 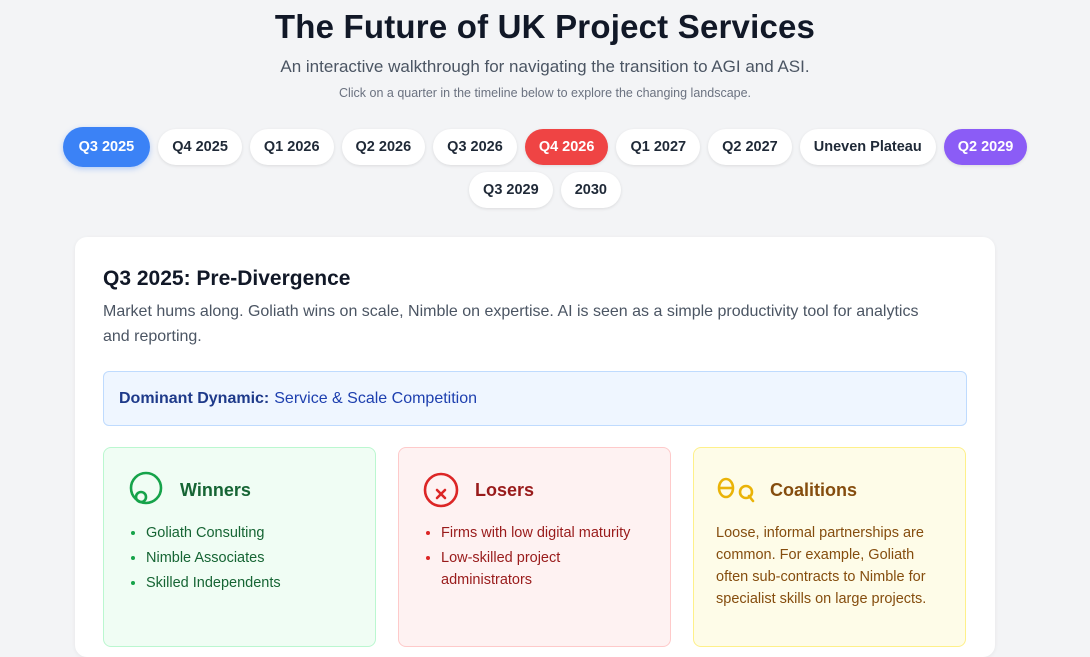 I want to click on timeline-button-q2-2026: Q2 2026, so click(x=383, y=147).